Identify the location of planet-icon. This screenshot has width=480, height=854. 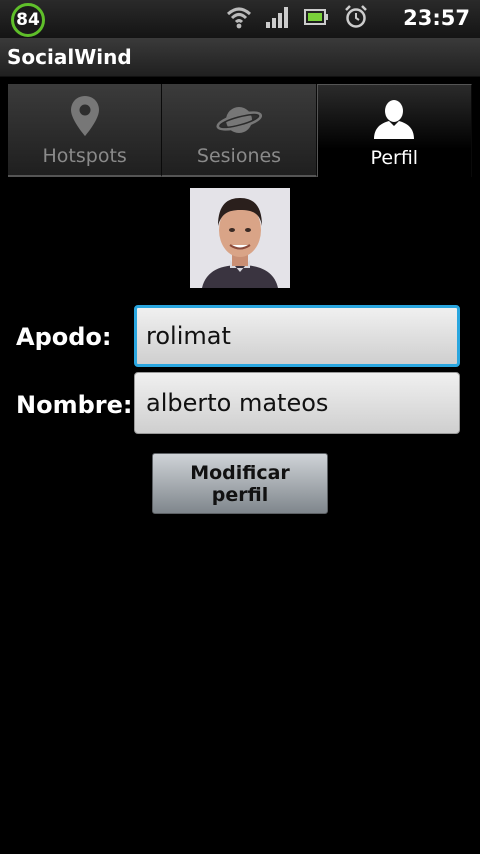
(239, 120).